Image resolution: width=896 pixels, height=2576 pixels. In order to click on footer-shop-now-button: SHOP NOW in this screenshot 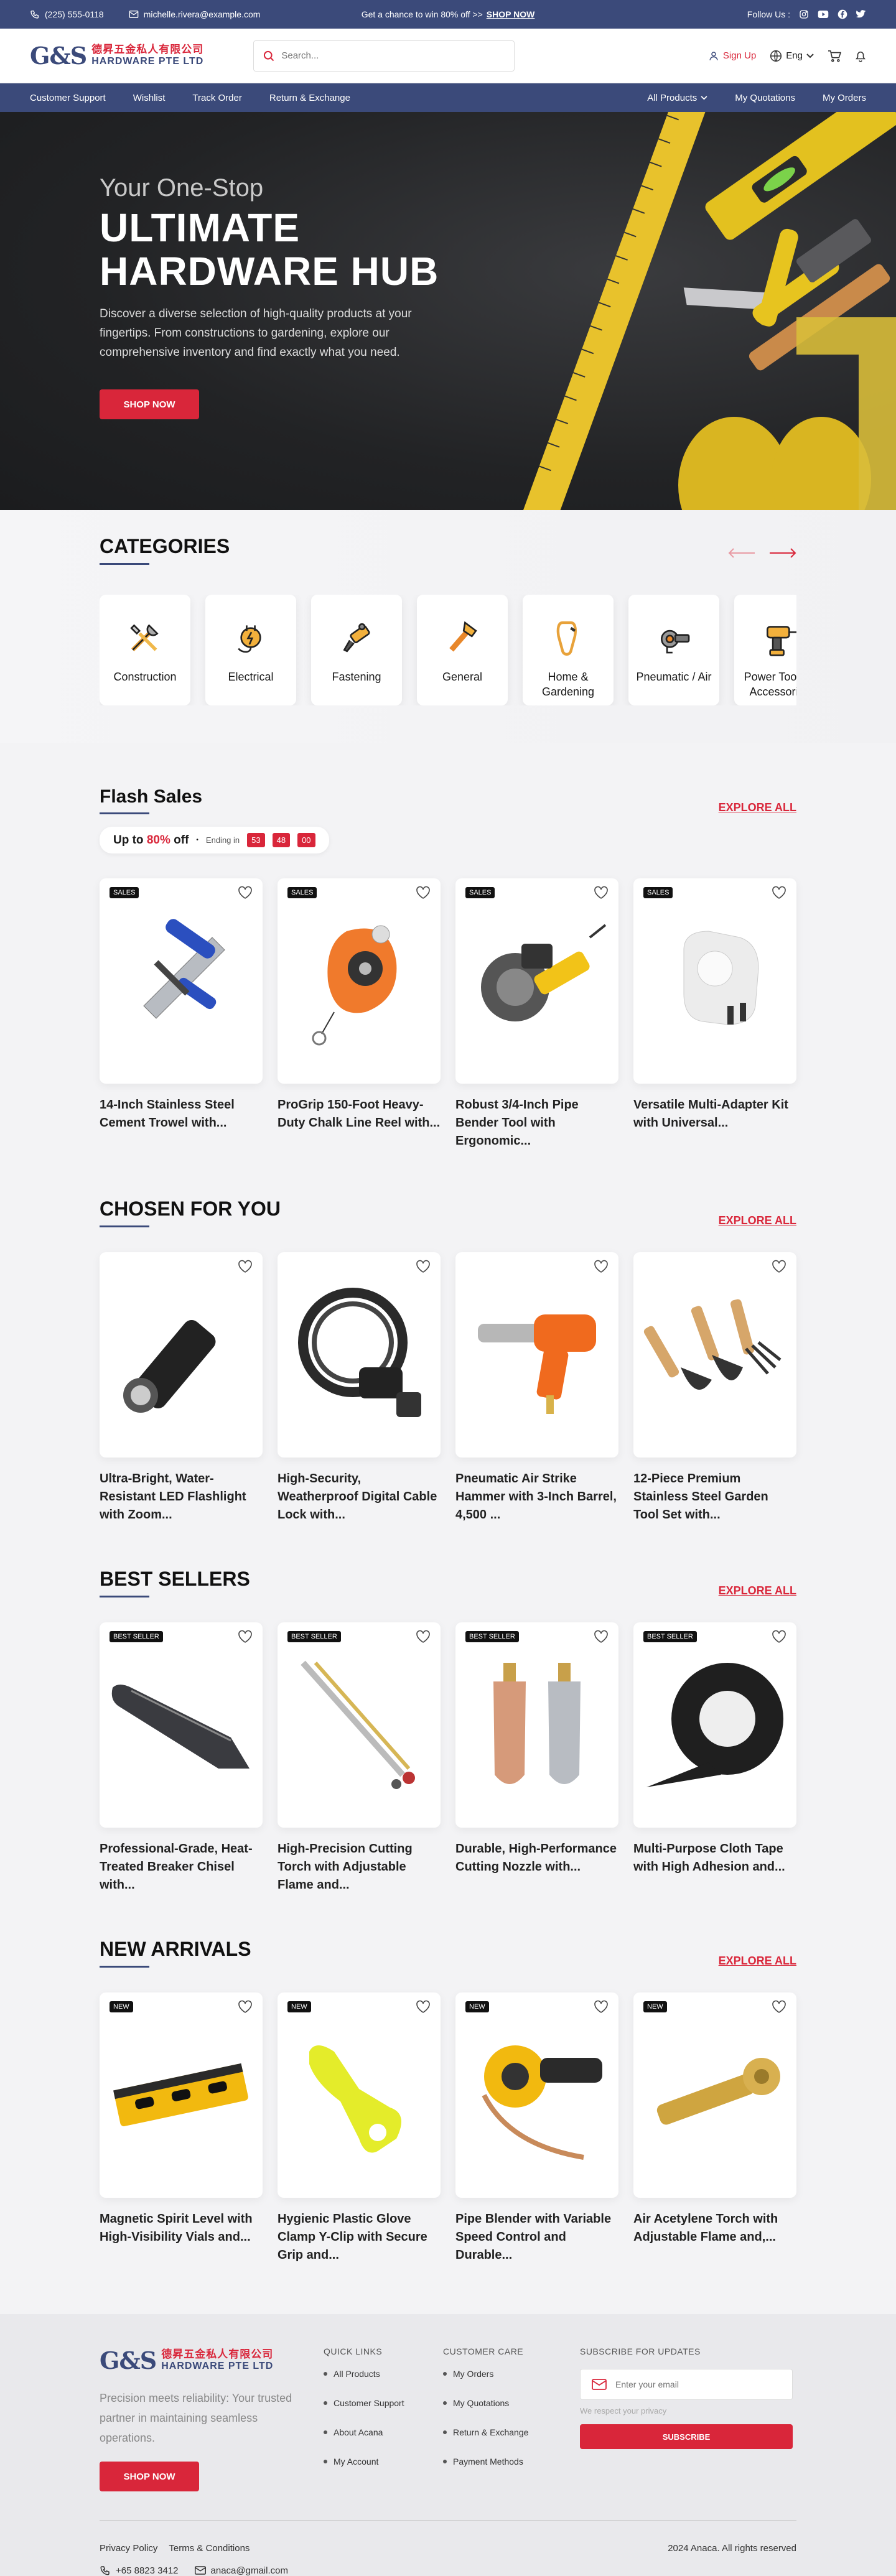, I will do `click(149, 2476)`.